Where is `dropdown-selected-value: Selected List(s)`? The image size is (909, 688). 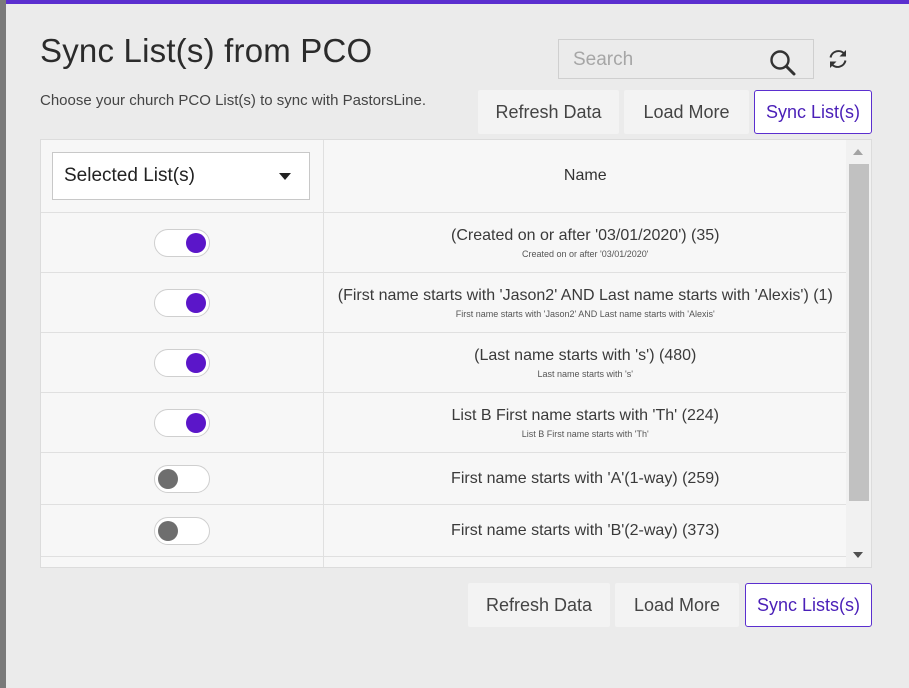 dropdown-selected-value: Selected List(s) is located at coordinates (129, 175).